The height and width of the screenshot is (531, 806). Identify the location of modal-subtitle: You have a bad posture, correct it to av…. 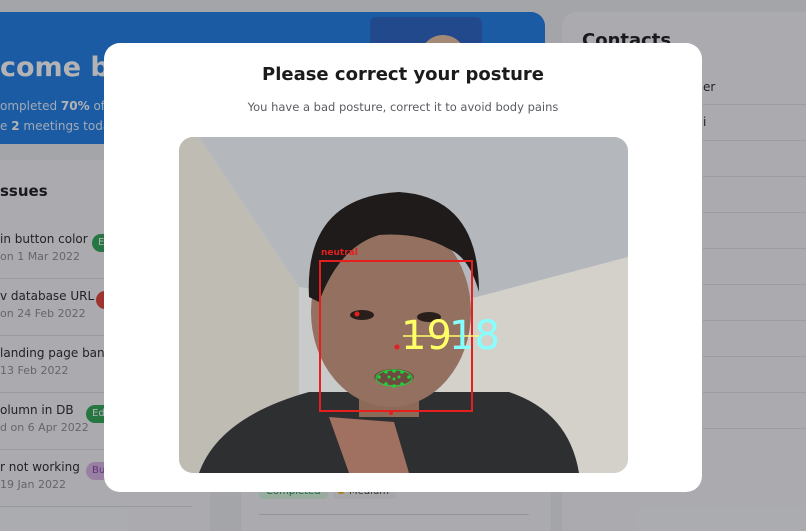
(403, 107).